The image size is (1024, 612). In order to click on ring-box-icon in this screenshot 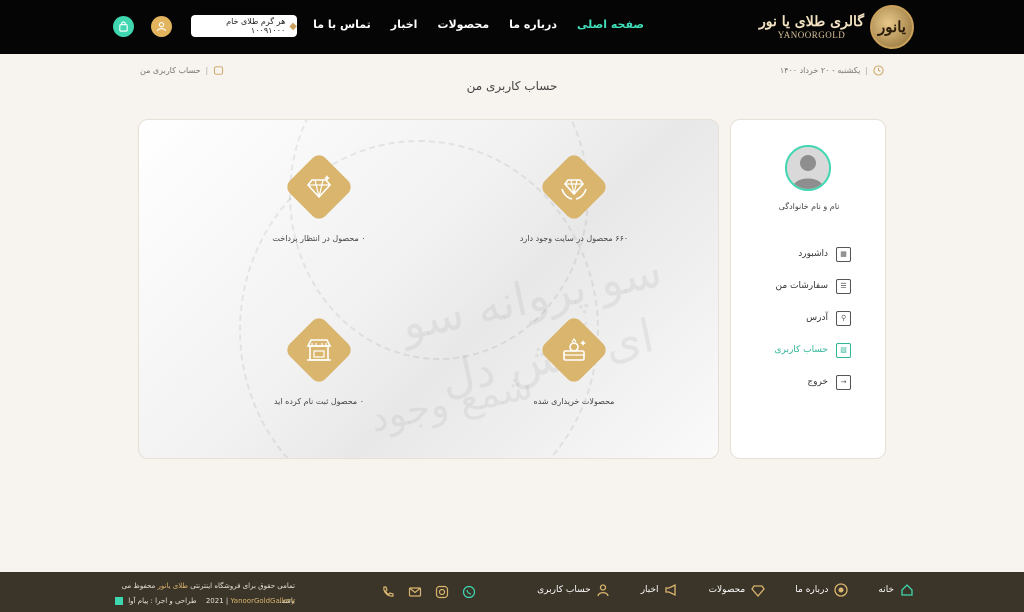, I will do `click(574, 349)`.